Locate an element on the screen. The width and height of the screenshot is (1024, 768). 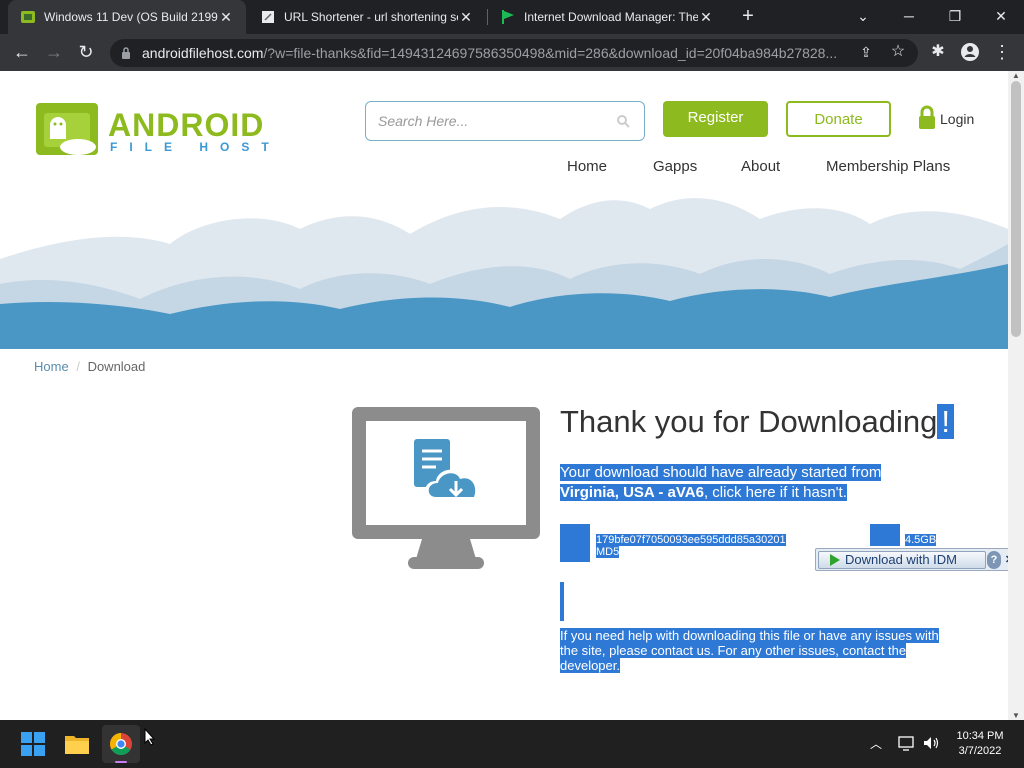
file-size: 4.5GB is located at coordinates (921, 540).